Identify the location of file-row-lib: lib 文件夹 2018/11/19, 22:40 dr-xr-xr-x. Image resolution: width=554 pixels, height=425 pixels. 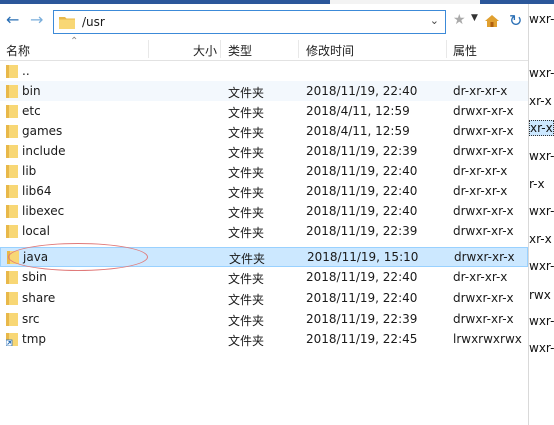
(264, 171).